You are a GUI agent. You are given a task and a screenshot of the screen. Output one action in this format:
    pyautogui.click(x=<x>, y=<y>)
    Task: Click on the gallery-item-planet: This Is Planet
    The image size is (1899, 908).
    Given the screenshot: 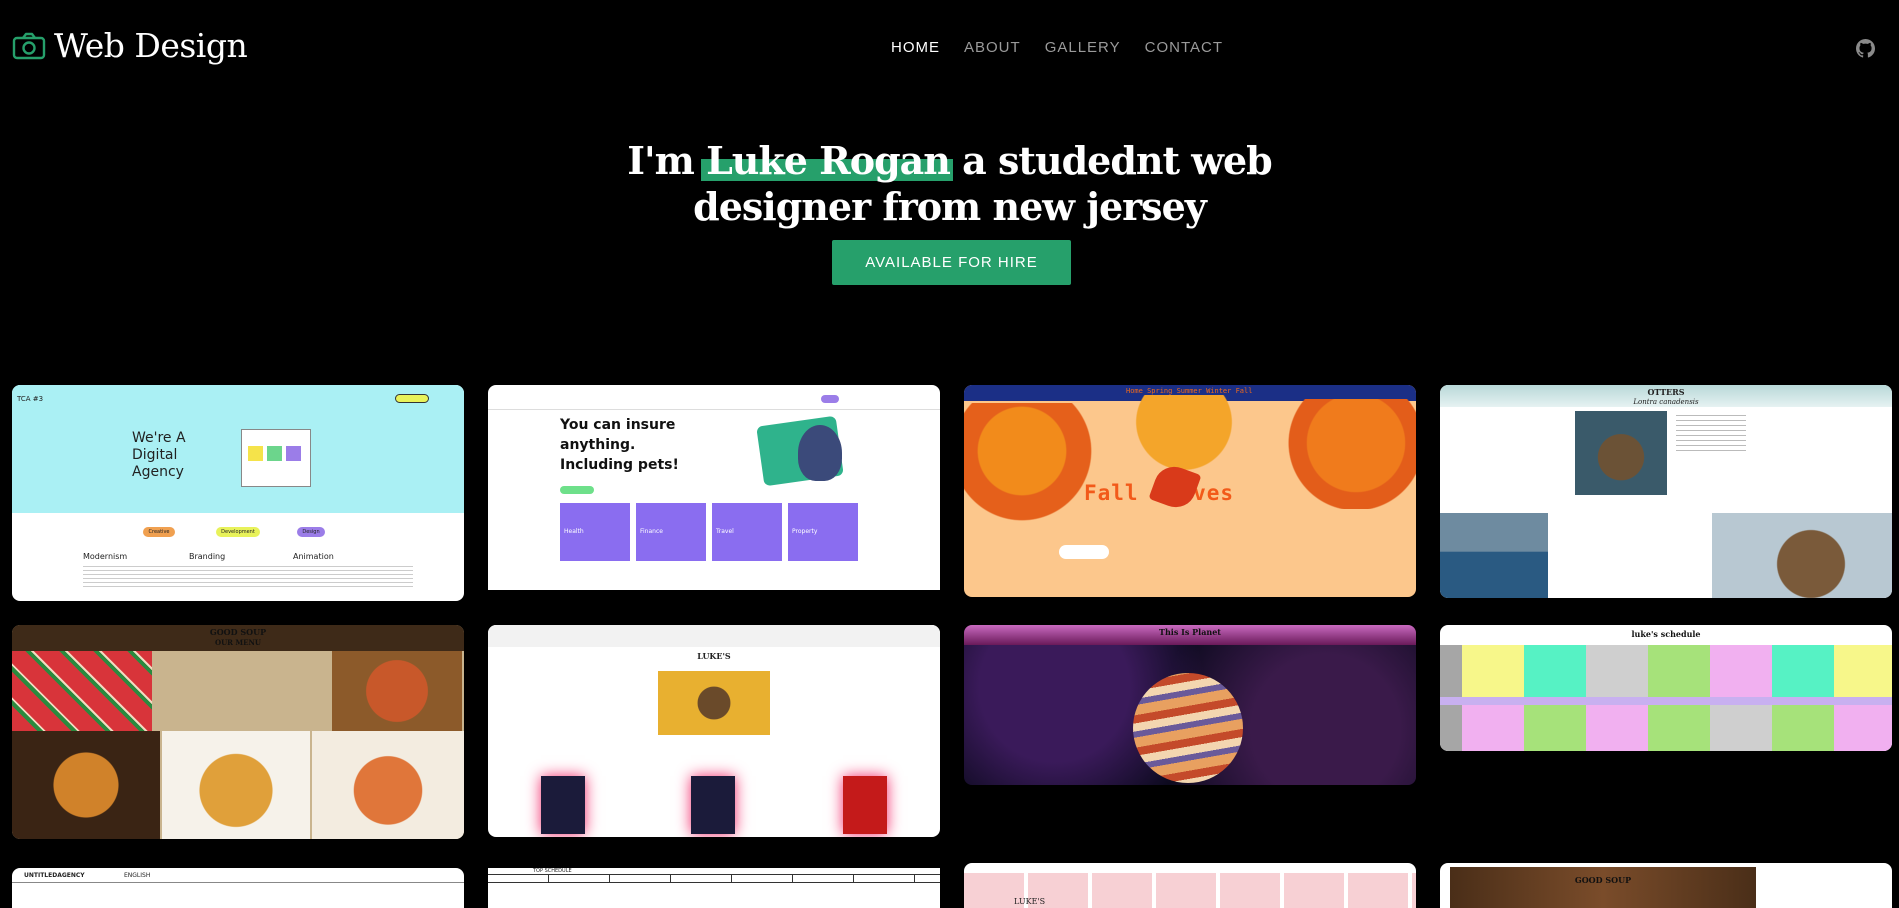 What is the action you would take?
    pyautogui.click(x=1190, y=705)
    